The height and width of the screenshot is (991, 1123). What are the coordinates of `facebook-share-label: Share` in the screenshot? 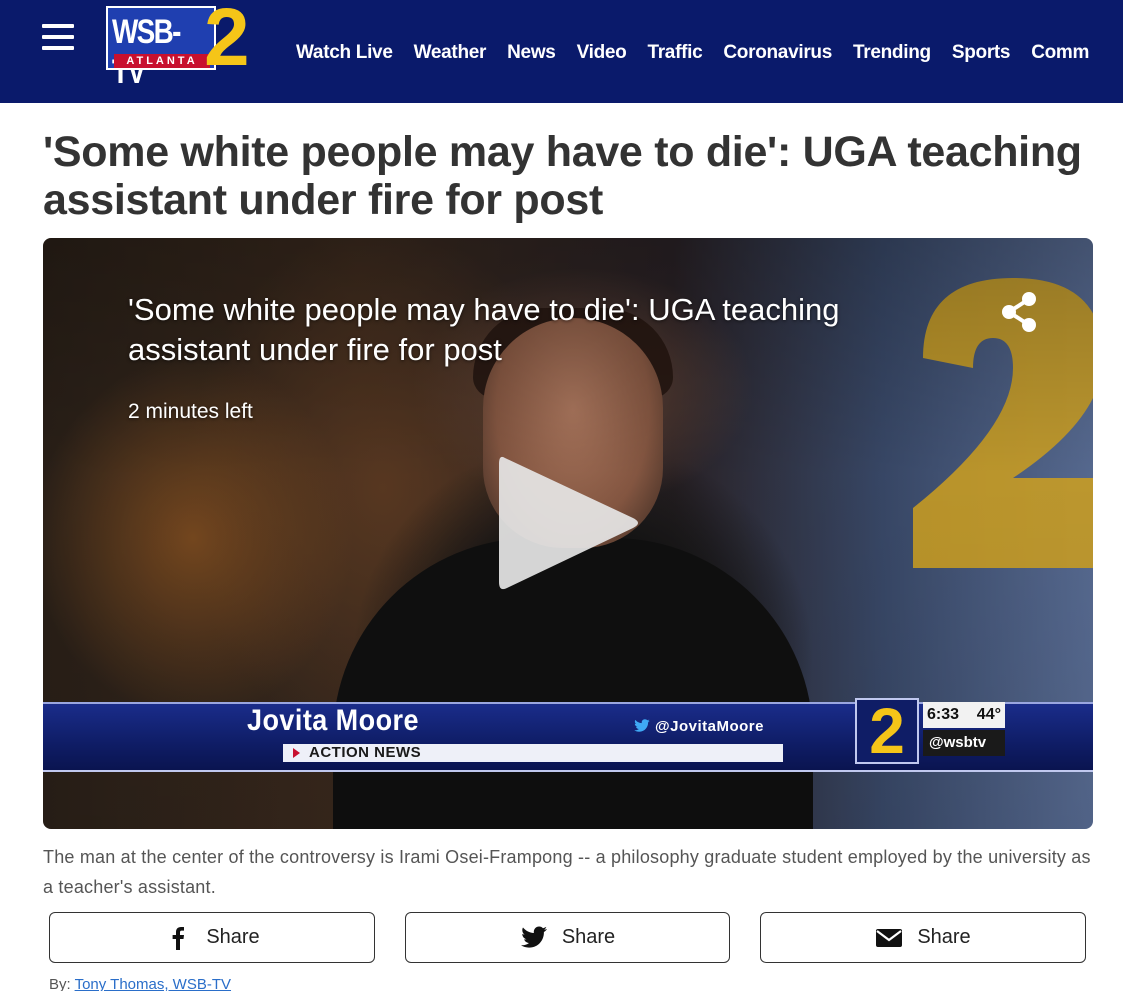 It's located at (233, 937).